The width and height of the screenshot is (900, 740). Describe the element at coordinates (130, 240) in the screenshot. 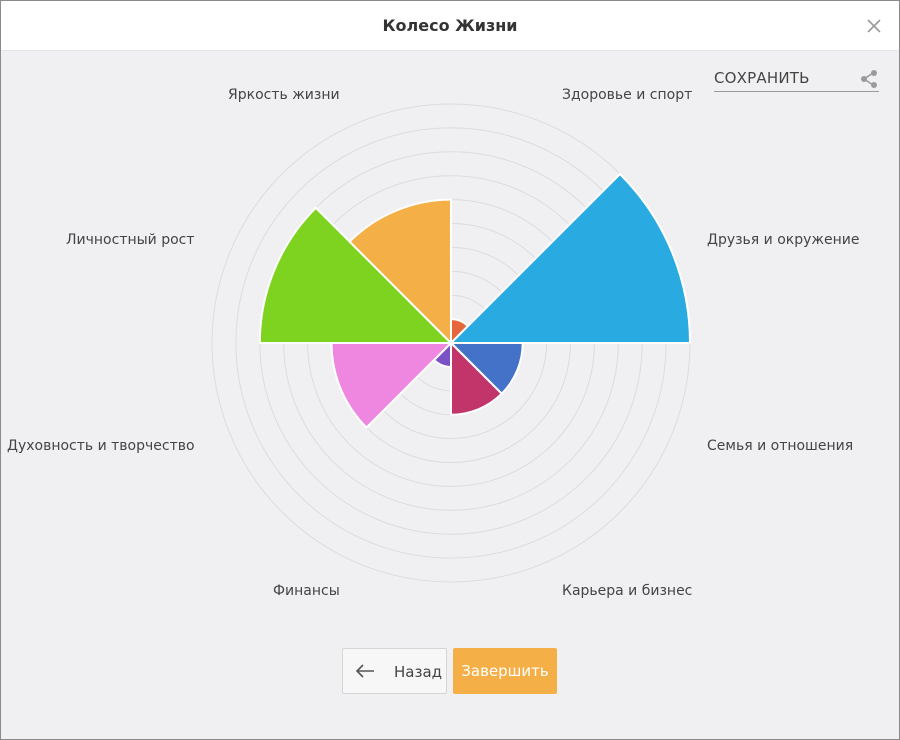

I see `sector-label: Личностный рост` at that location.